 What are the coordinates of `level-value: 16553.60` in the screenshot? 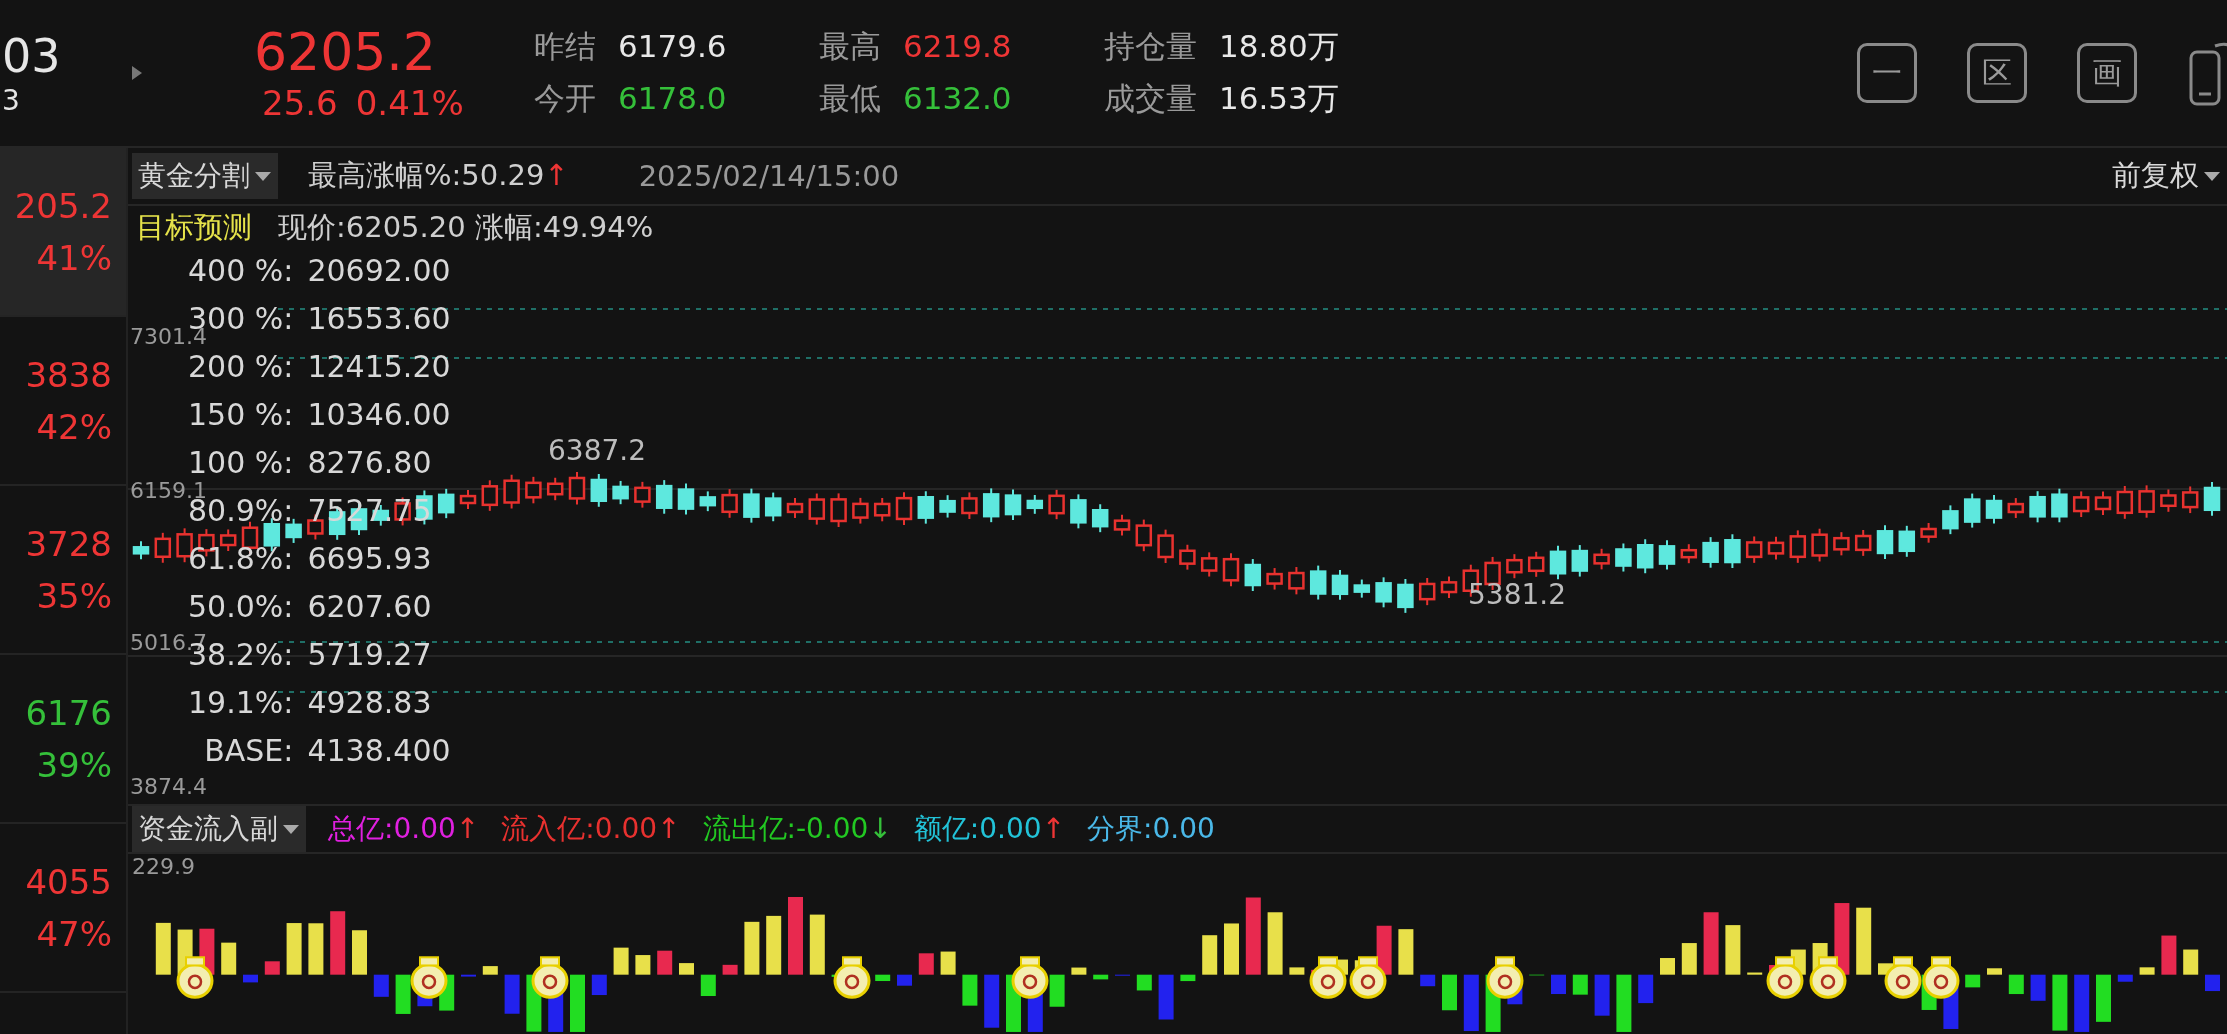 It's located at (379, 318).